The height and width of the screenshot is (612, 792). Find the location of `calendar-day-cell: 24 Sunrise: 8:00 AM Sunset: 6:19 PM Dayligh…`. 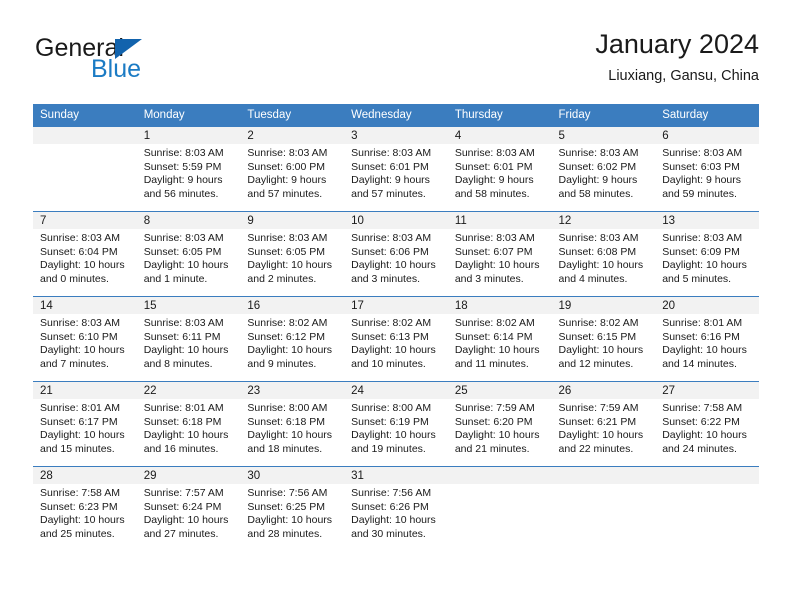

calendar-day-cell: 24 Sunrise: 8:00 AM Sunset: 6:19 PM Dayligh… is located at coordinates (396, 424).